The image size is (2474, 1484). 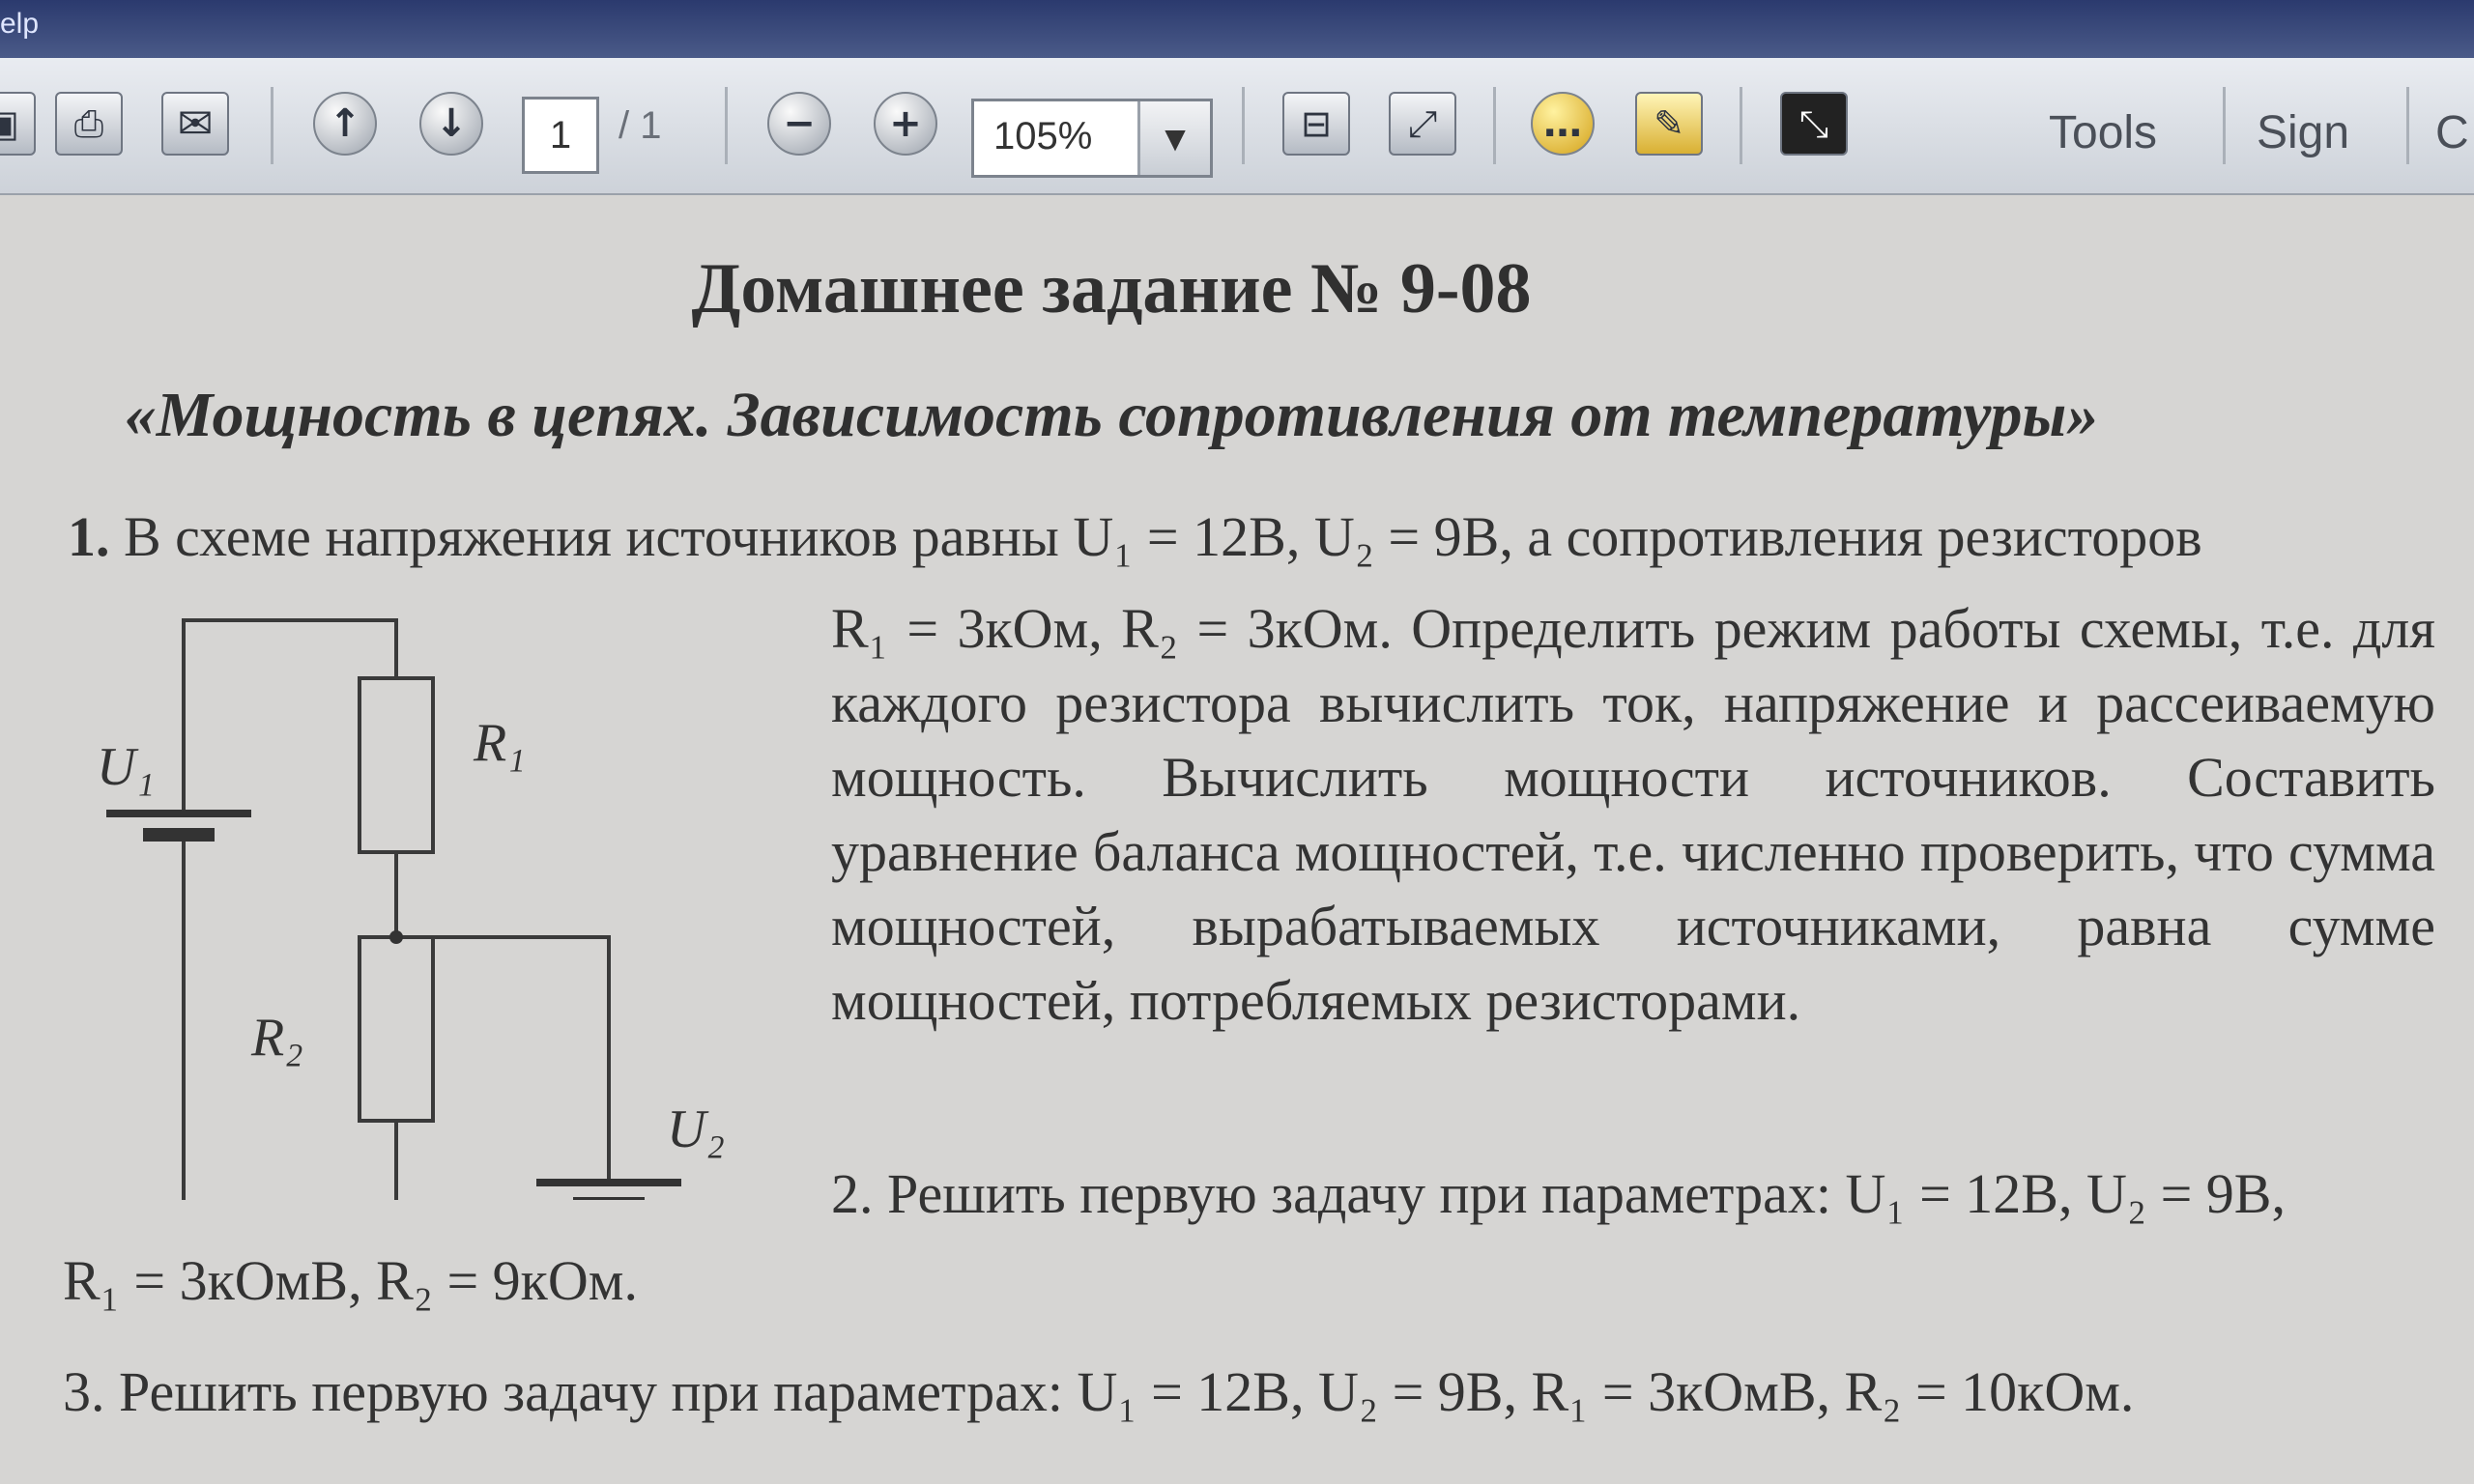 I want to click on fit-page-icon: ⊟, so click(x=1316, y=124).